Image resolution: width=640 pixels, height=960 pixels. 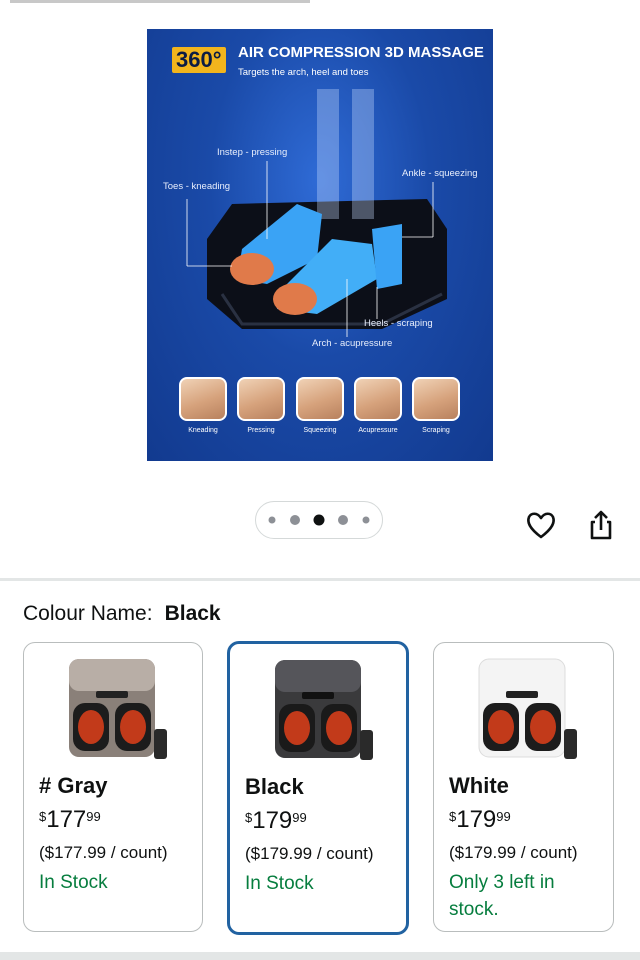 What do you see at coordinates (113, 787) in the screenshot?
I see `swatch-gray: # Gray $17799 ($177.99 / count) In Stock` at bounding box center [113, 787].